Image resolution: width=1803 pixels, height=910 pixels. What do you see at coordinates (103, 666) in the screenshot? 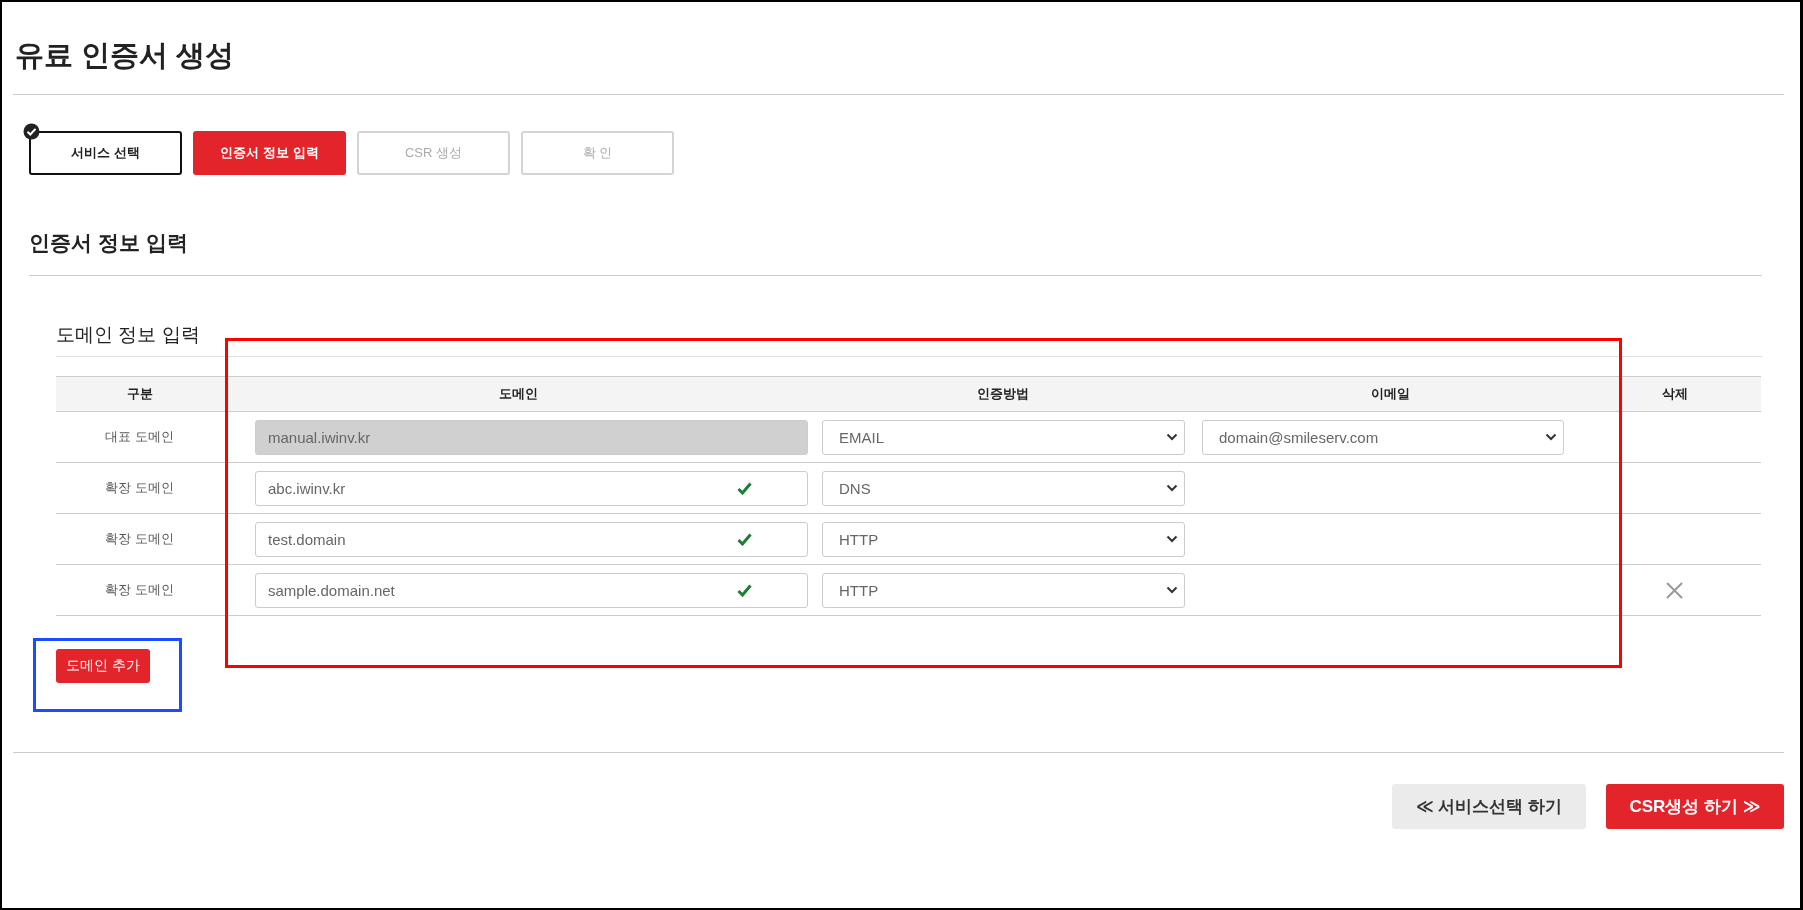
I see `add-domain-button: 도메인 추가` at bounding box center [103, 666].